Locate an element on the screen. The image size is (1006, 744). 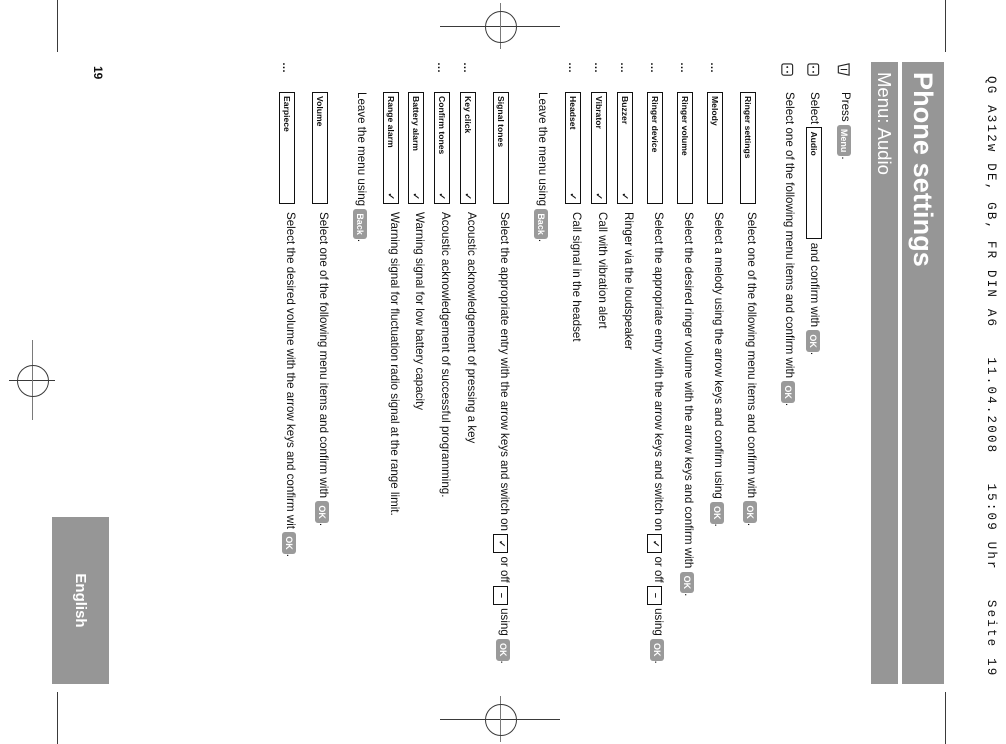
softkey-icon is located at coordinates (842, 77).